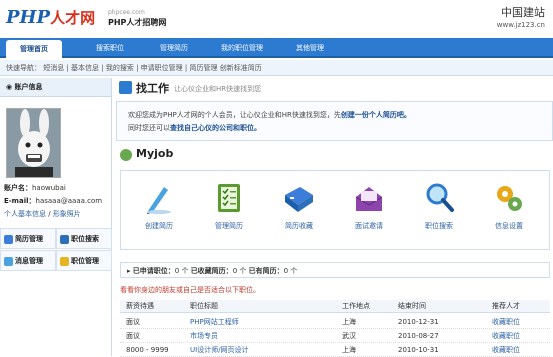 Image resolution: width=553 pixels, height=357 pixels. I want to click on create-resume-link: 创建一份个人简历吧。, so click(376, 115).